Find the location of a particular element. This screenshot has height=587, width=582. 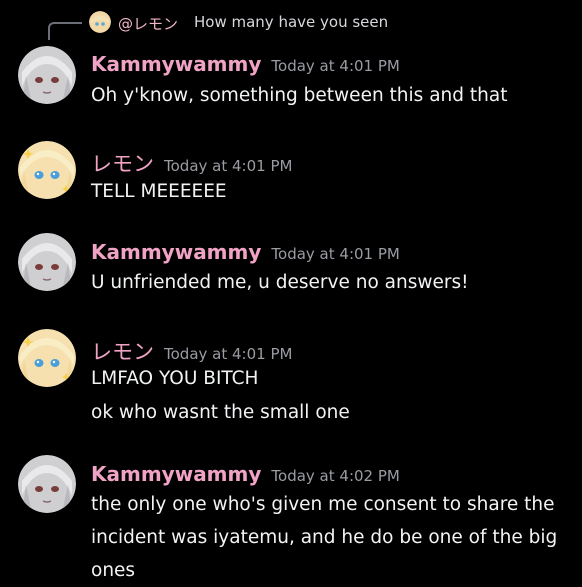

reply-preview: @レモン How many have you seen is located at coordinates (291, 24).